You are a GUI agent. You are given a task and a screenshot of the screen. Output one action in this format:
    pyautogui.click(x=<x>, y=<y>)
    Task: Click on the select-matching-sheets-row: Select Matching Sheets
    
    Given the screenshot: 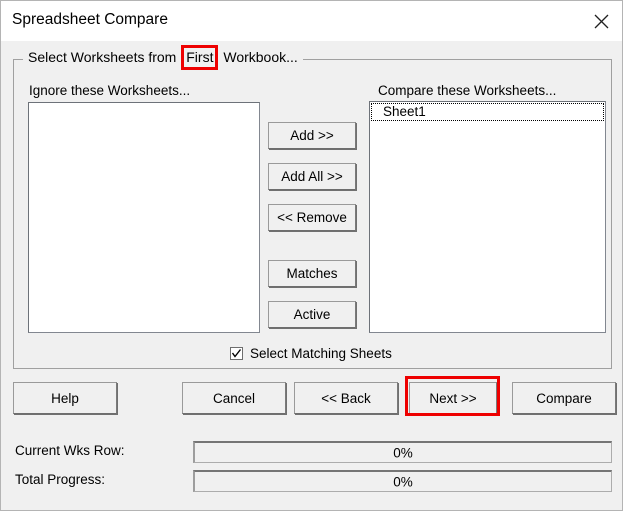 What is the action you would take?
    pyautogui.click(x=311, y=353)
    